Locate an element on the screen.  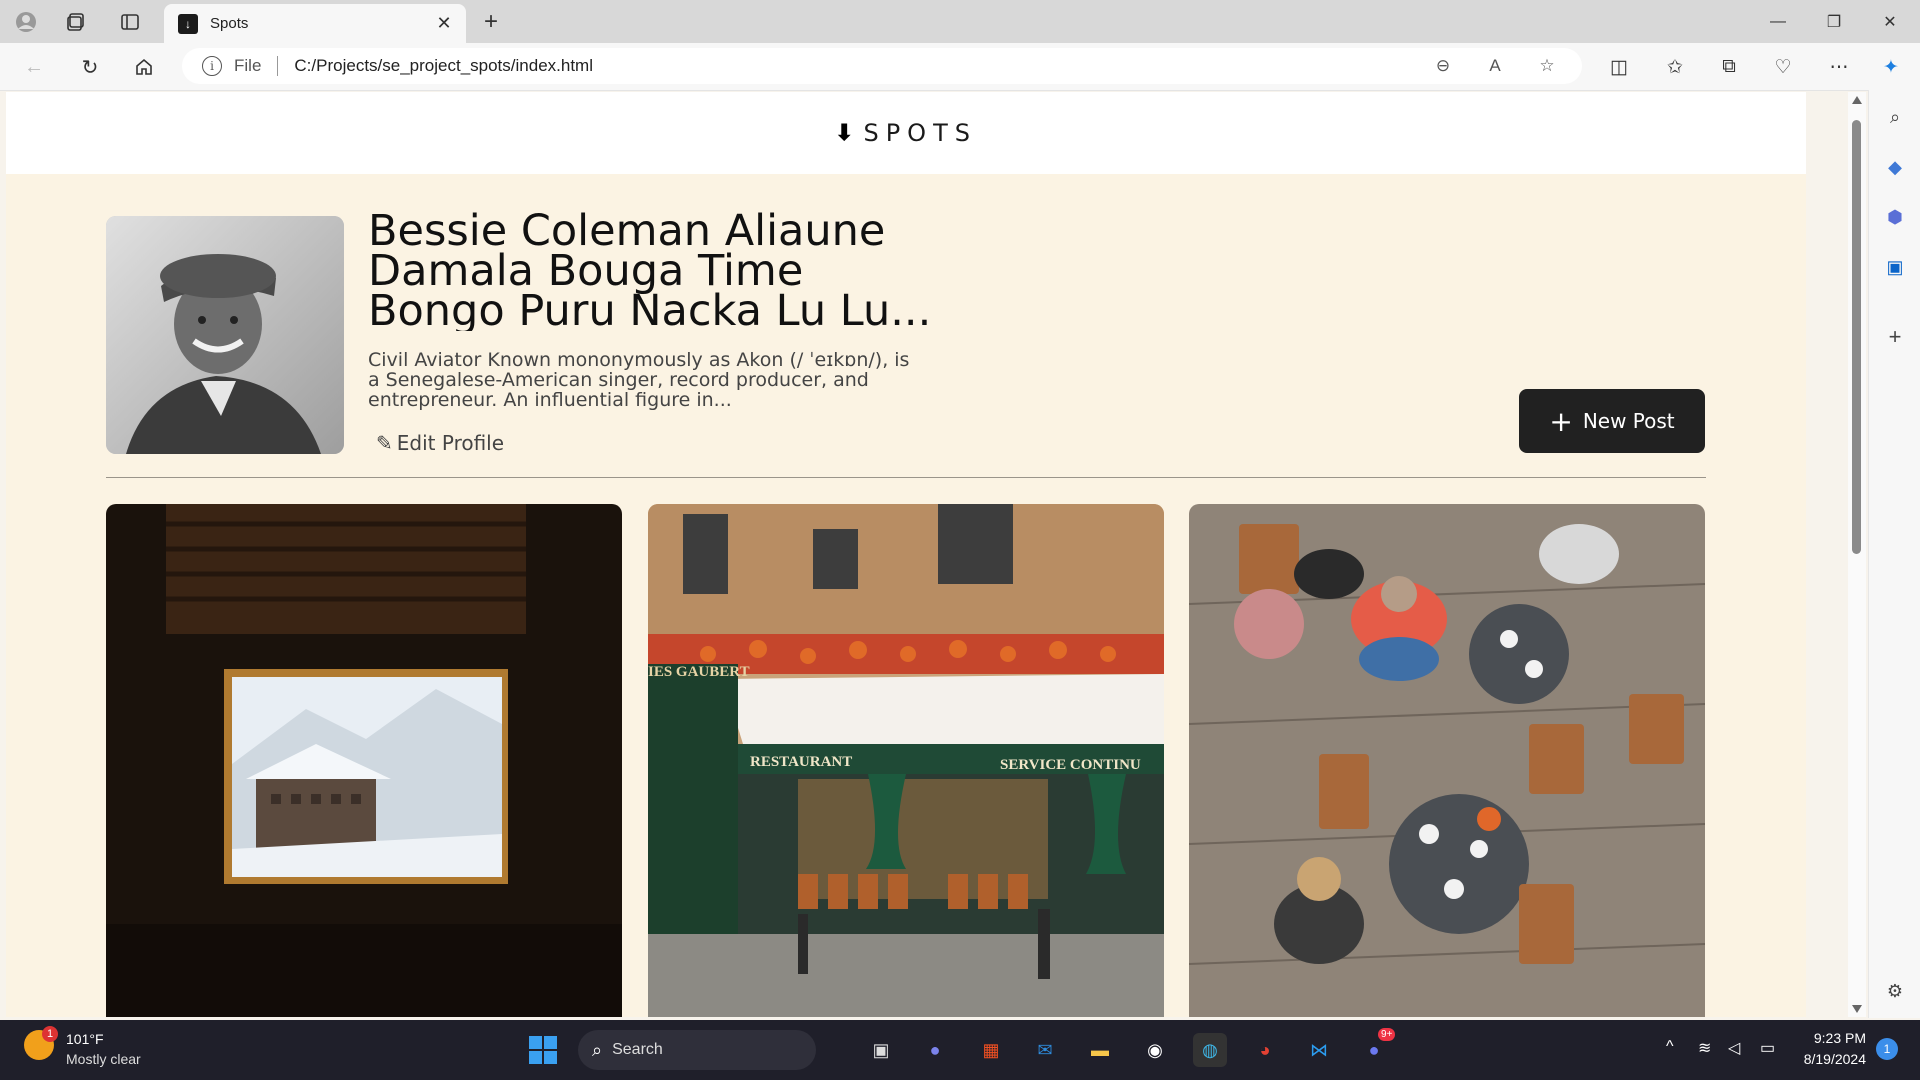
site-logo: SPOTS is located at coordinates (920, 133).